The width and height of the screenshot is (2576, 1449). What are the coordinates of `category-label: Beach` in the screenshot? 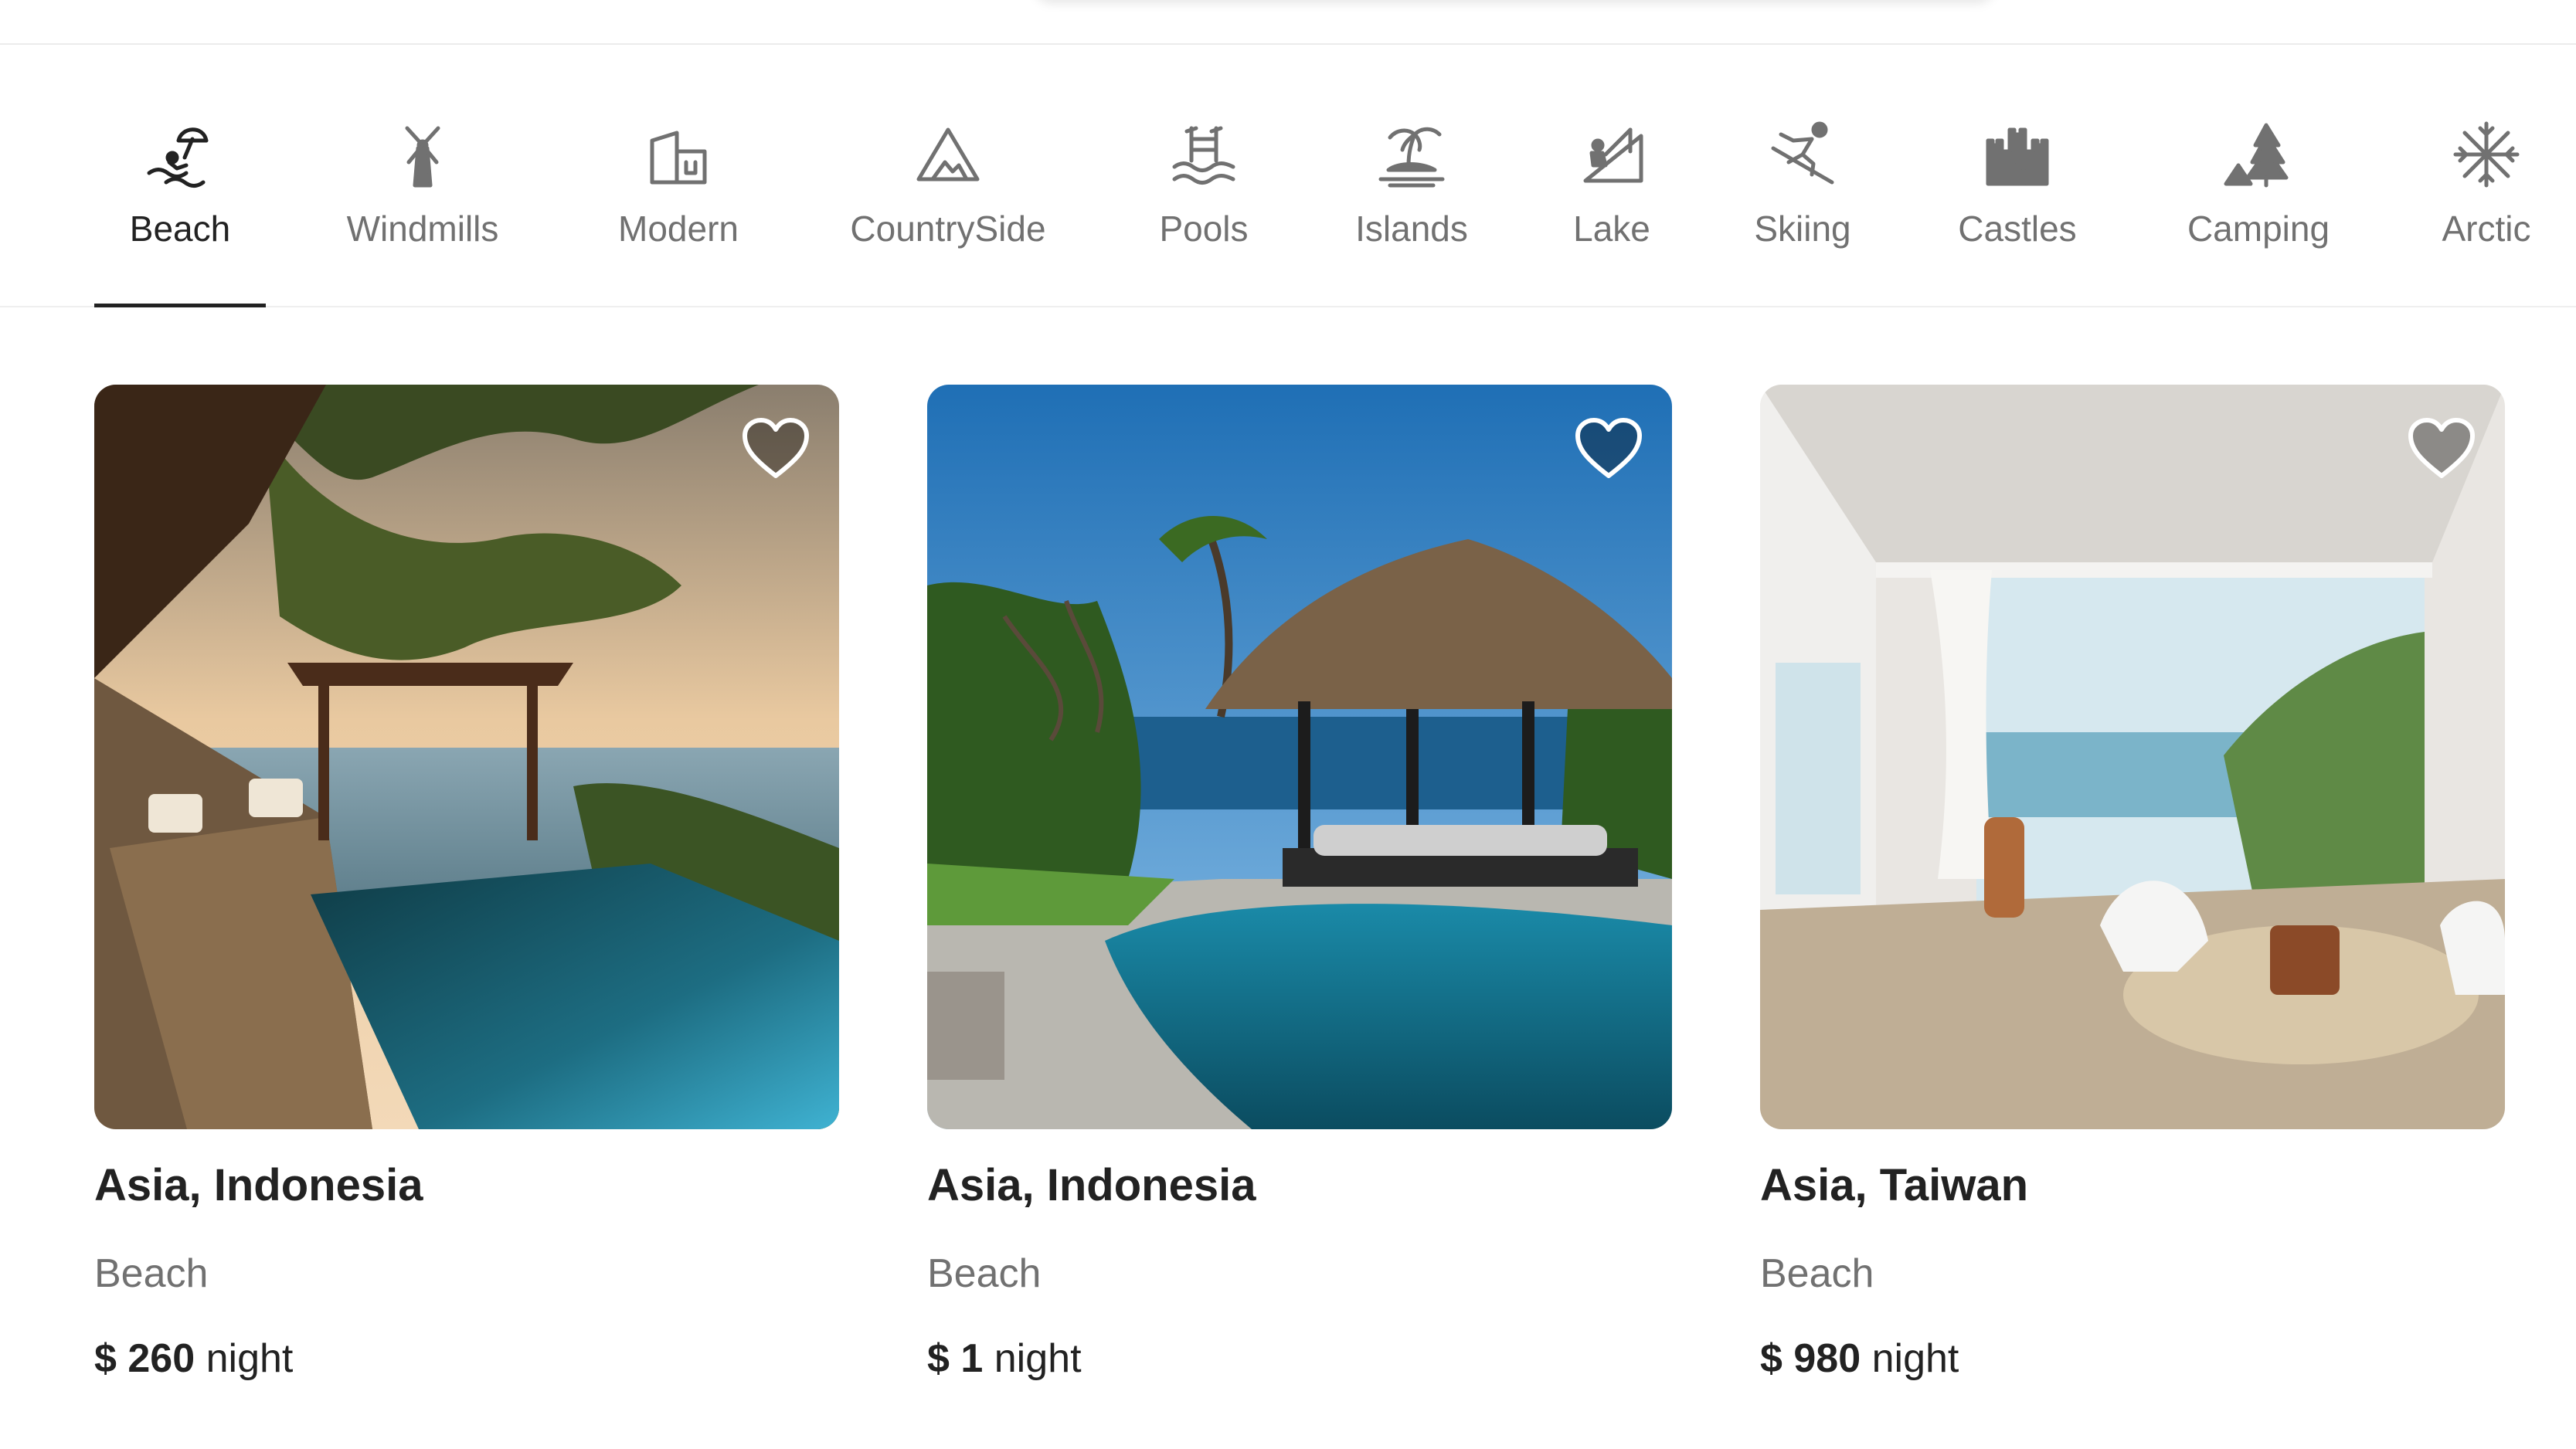 It's located at (180, 229).